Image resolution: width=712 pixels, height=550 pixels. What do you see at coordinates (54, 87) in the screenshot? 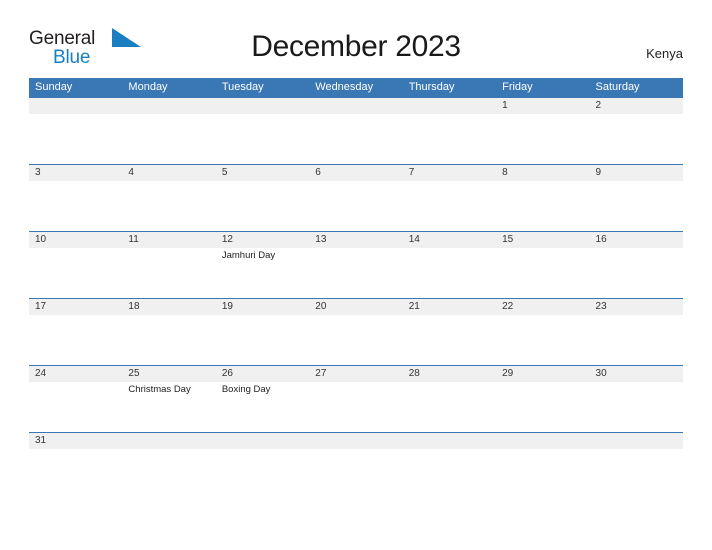
I see `weekday-header-sunday: Sunday` at bounding box center [54, 87].